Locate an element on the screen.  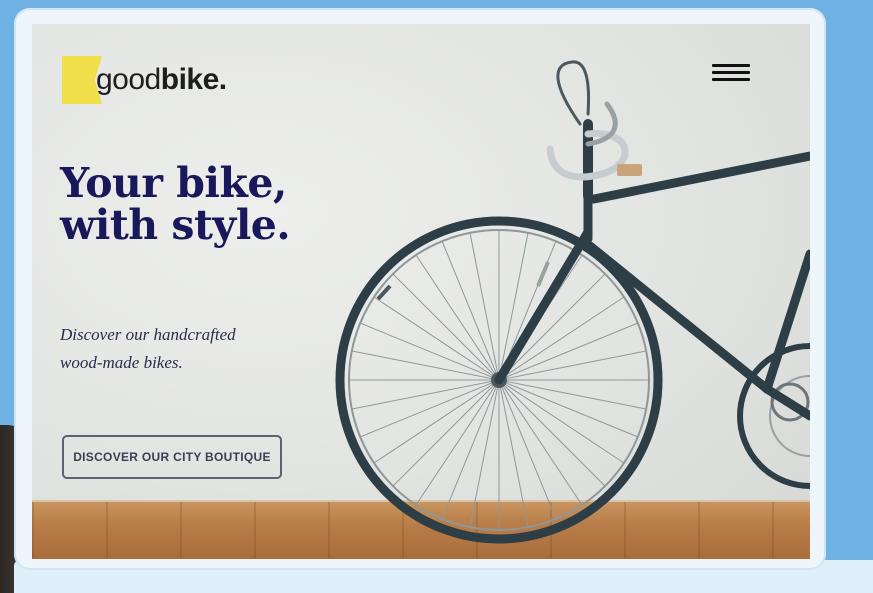
brand-name: goodbike. is located at coordinates (161, 80).